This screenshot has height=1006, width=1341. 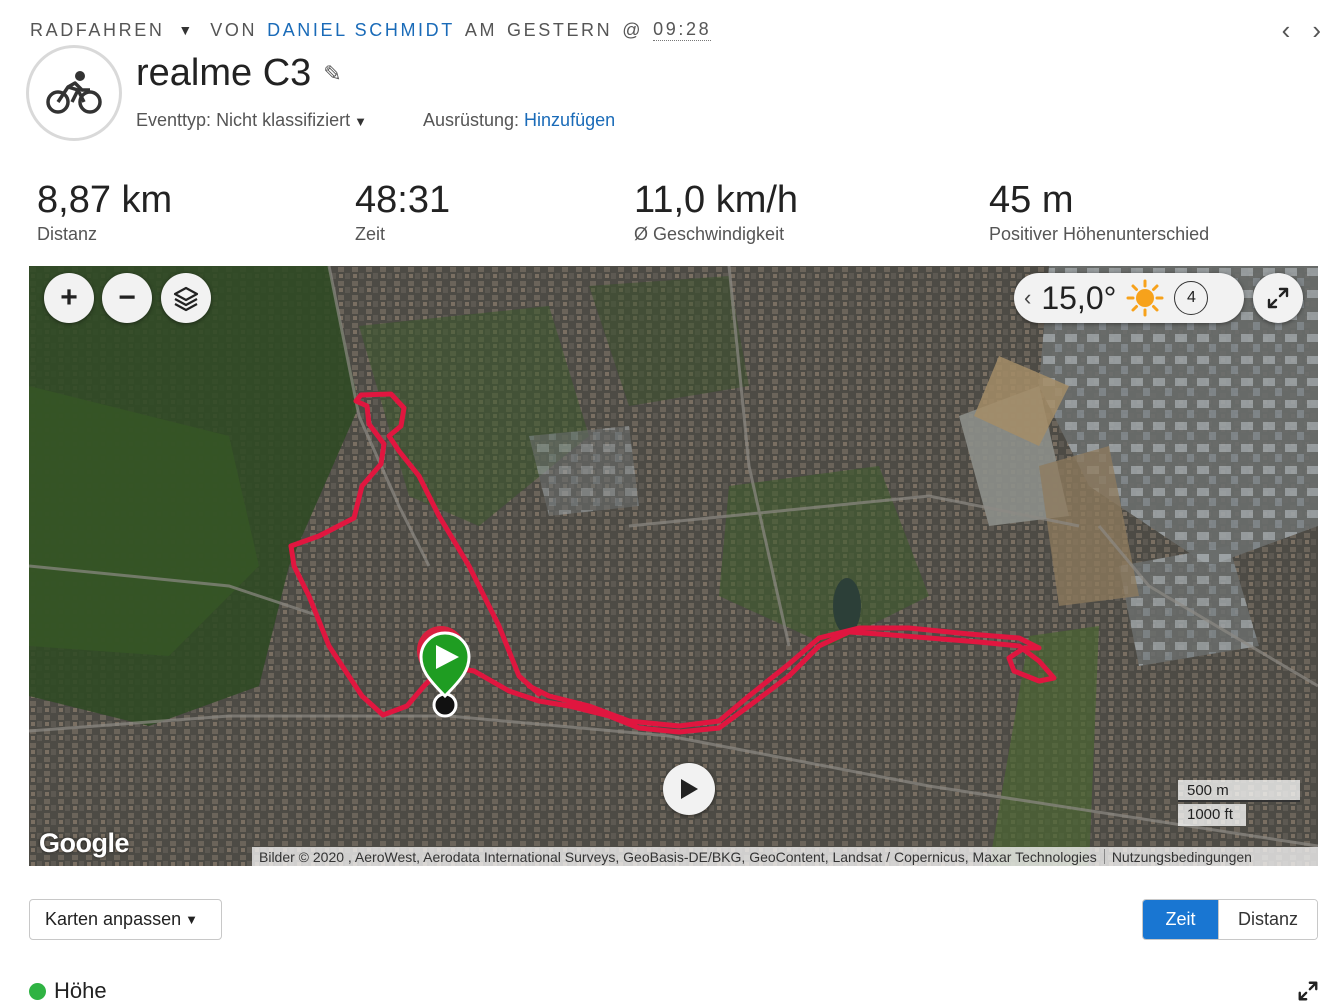 What do you see at coordinates (1099, 211) in the screenshot?
I see `stat-elevation-gain: 45 m Positiver Höhenunterschied` at bounding box center [1099, 211].